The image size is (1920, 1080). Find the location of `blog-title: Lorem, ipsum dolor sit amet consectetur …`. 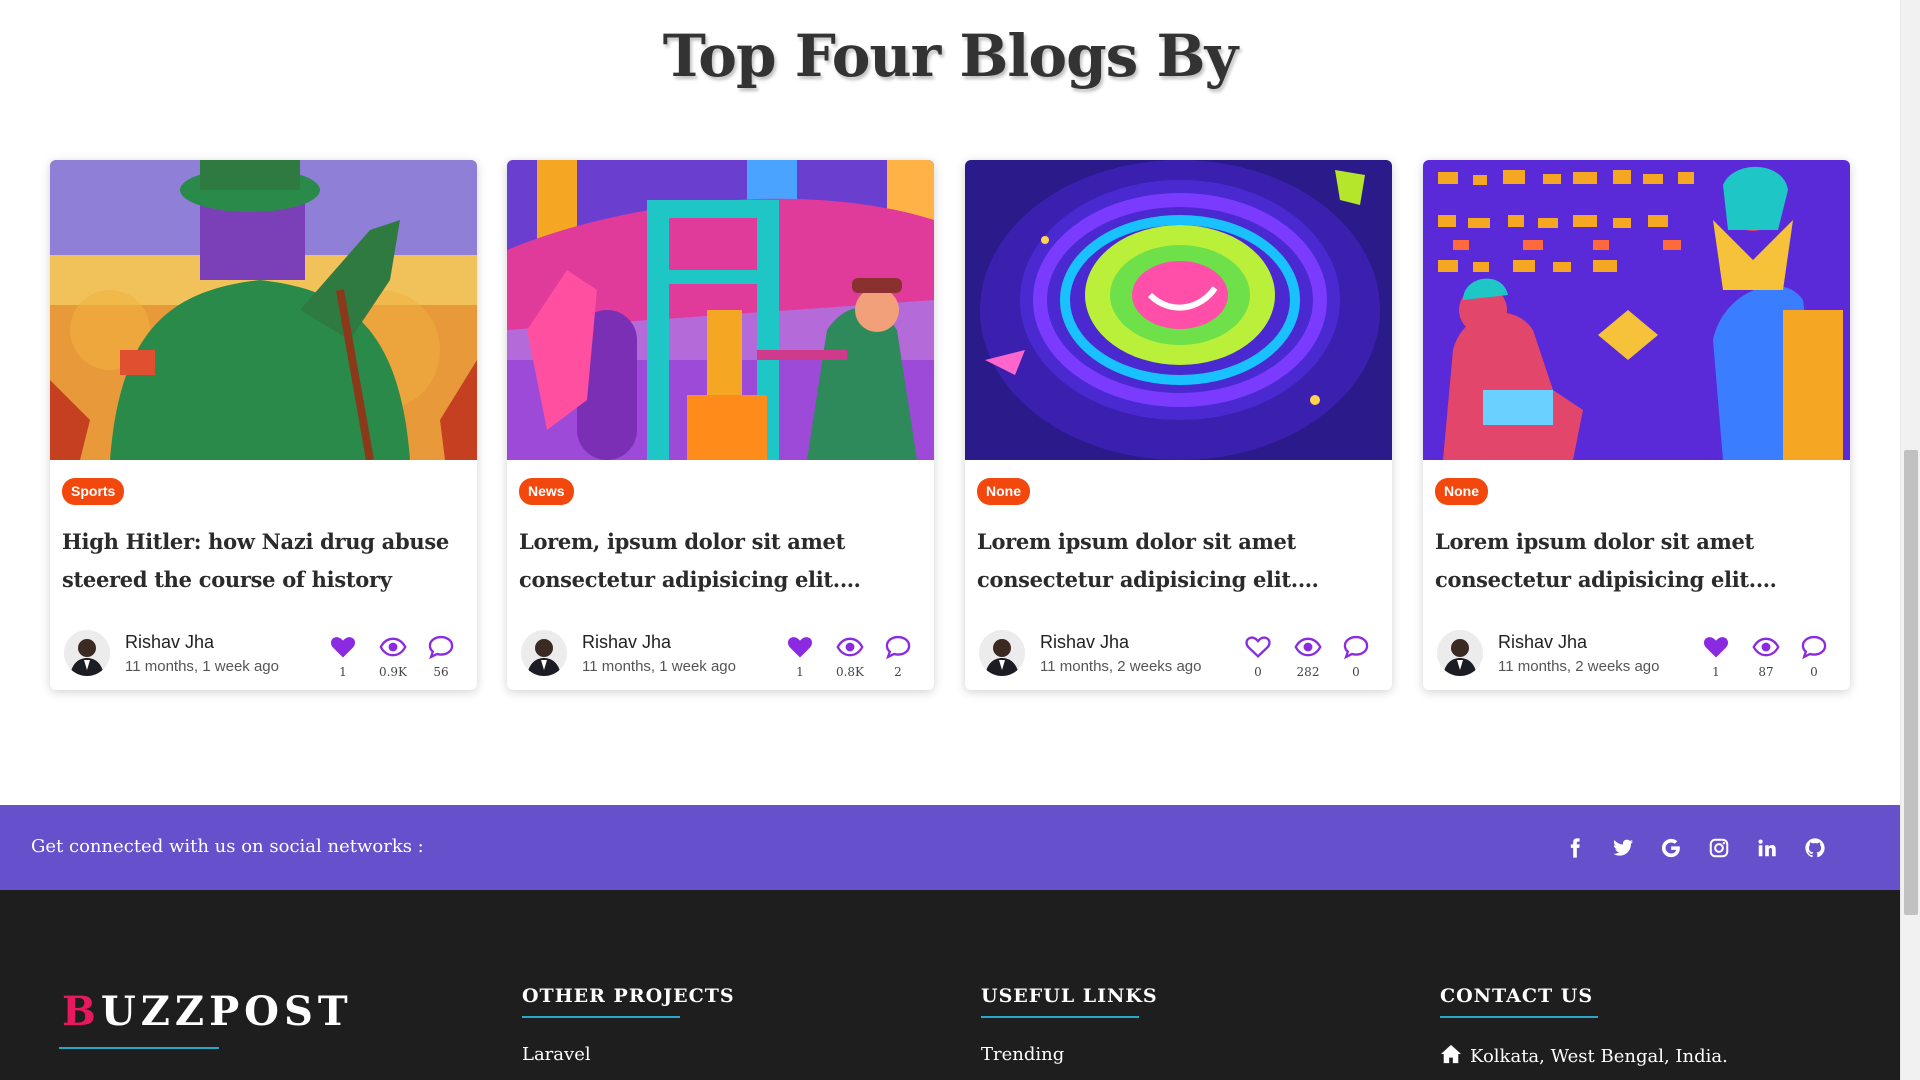

blog-title: Lorem, ipsum dolor sit amet consectetur … is located at coordinates (721, 561).